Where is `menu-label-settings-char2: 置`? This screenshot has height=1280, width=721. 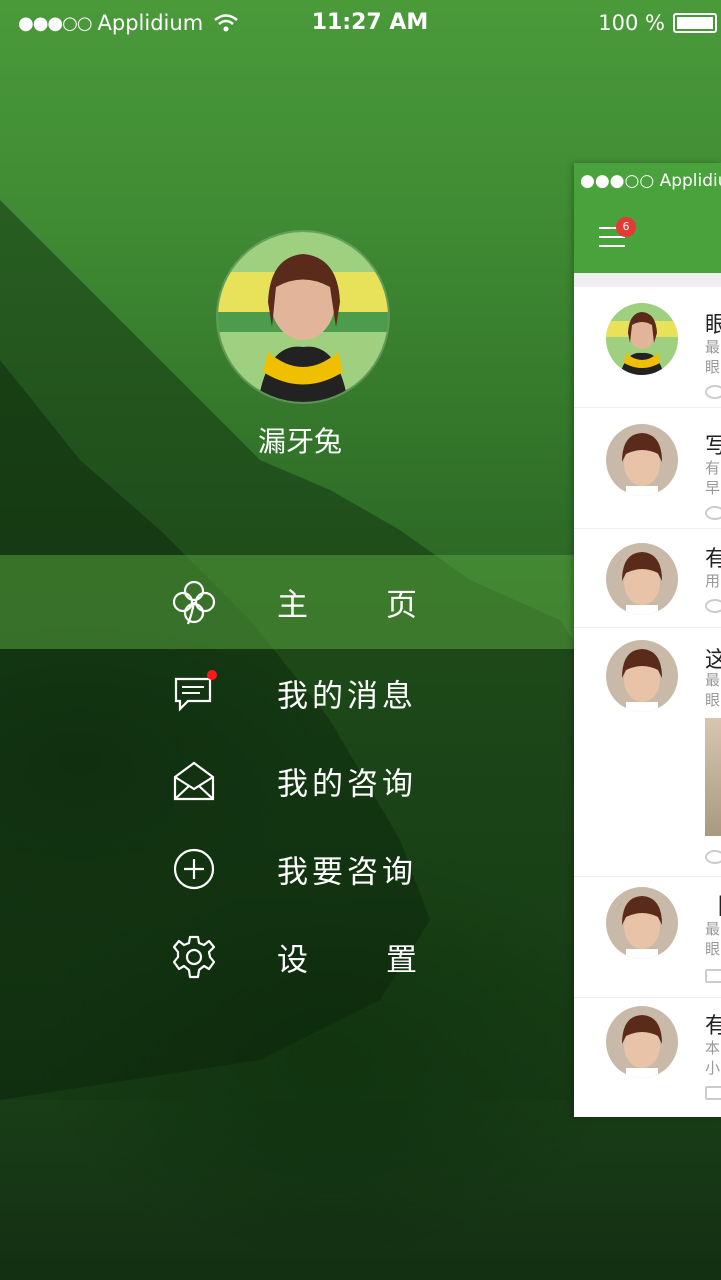 menu-label-settings-char2: 置 is located at coordinates (401, 960).